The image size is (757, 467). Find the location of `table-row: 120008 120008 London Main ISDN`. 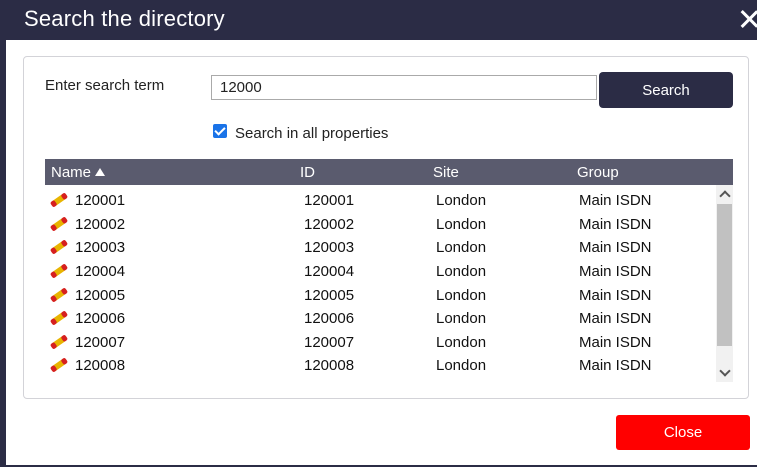

table-row: 120008 120008 London Main ISDN is located at coordinates (380, 364).